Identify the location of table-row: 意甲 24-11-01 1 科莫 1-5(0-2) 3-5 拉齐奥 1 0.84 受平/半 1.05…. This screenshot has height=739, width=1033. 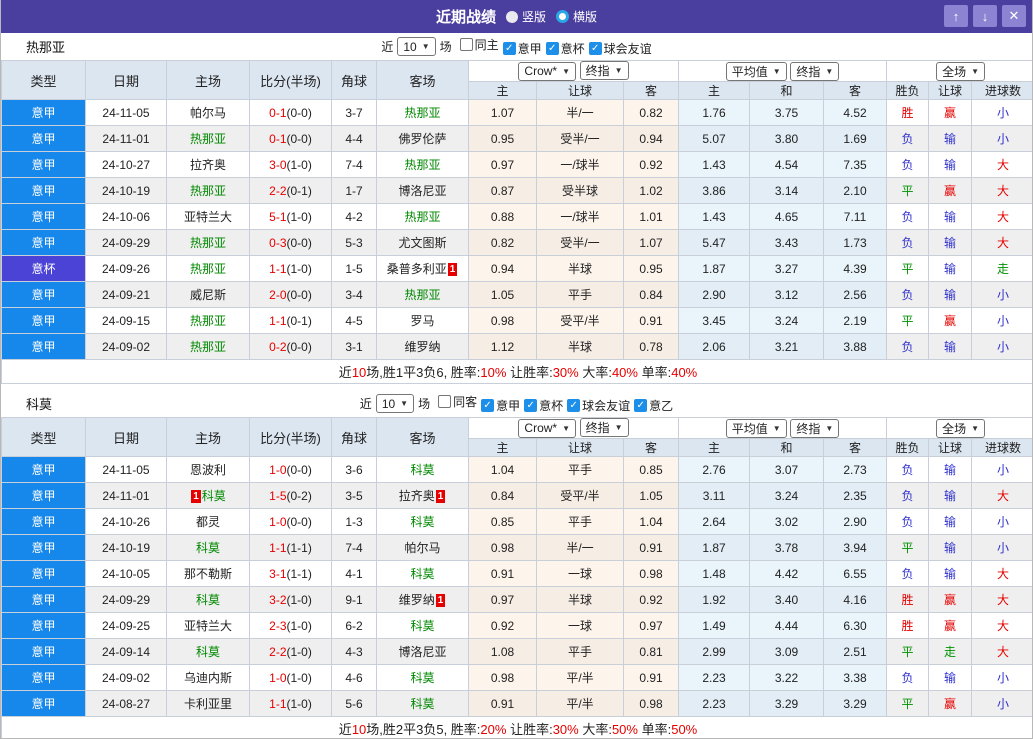
(516, 495).